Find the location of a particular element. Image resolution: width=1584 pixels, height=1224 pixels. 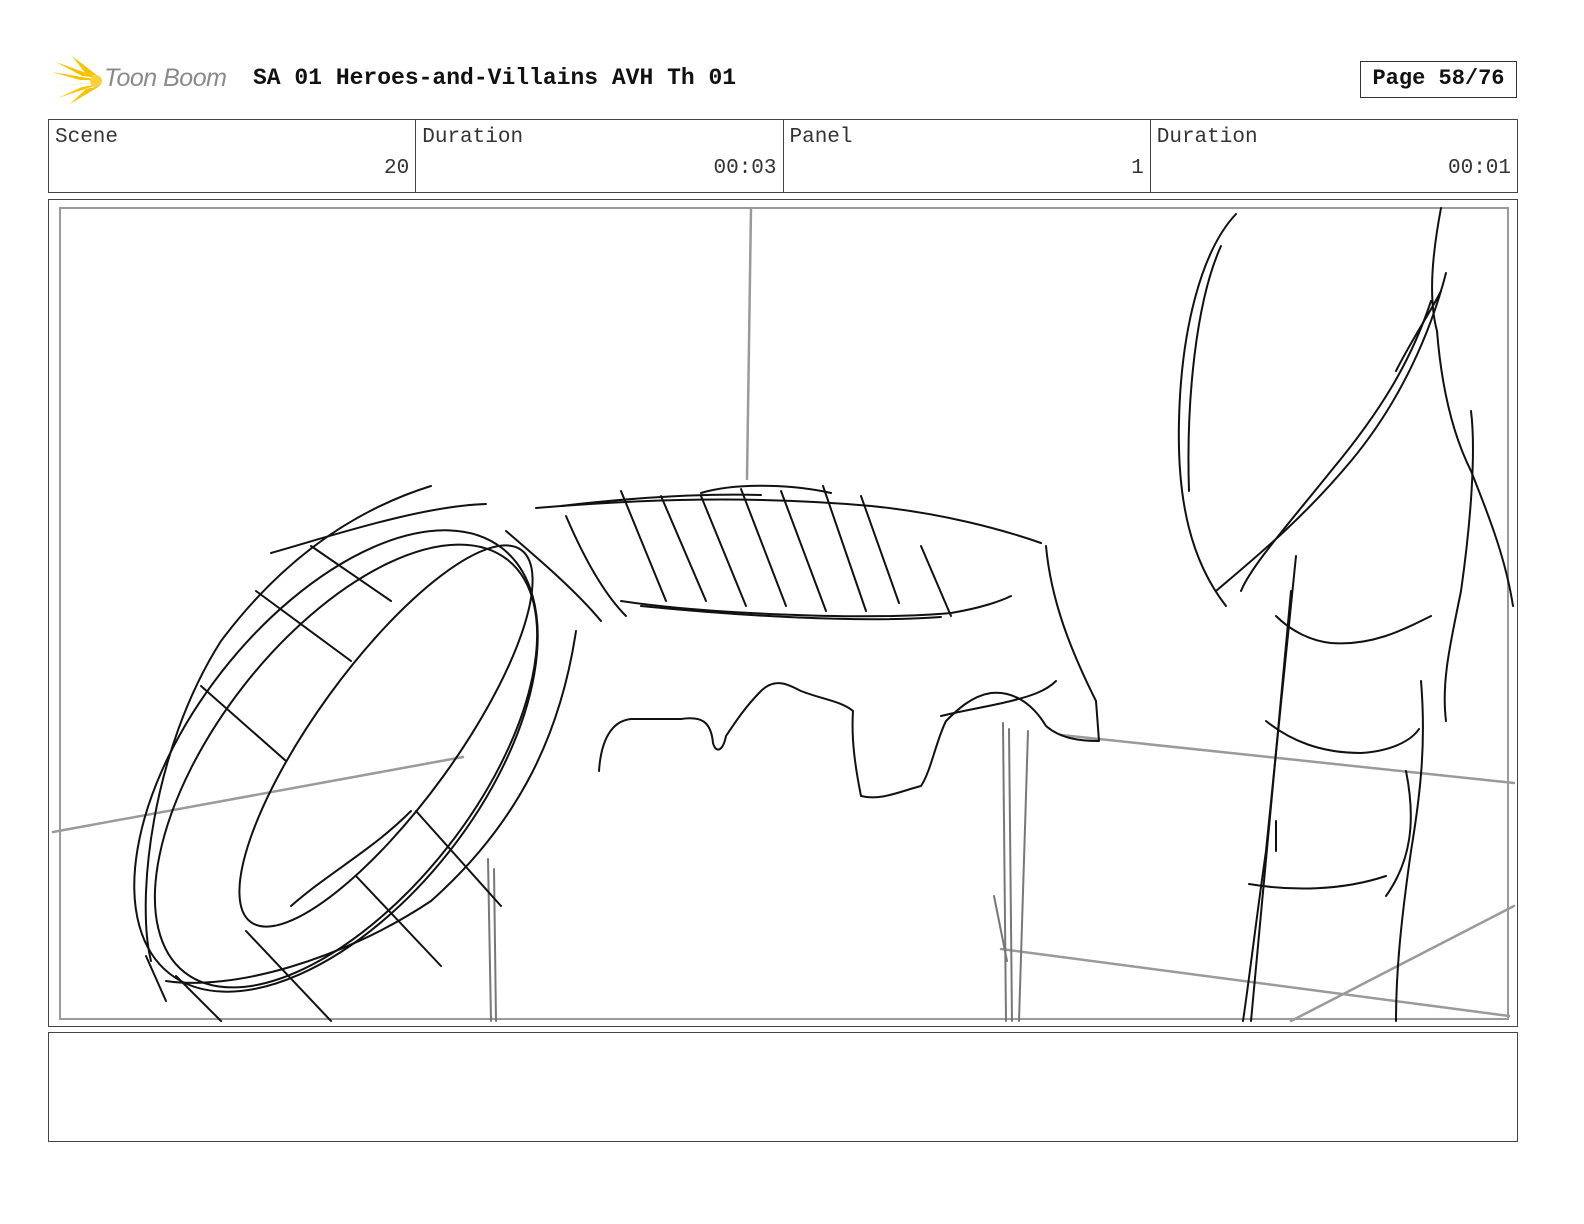

panel-duration-label: Duration is located at coordinates (1207, 137).